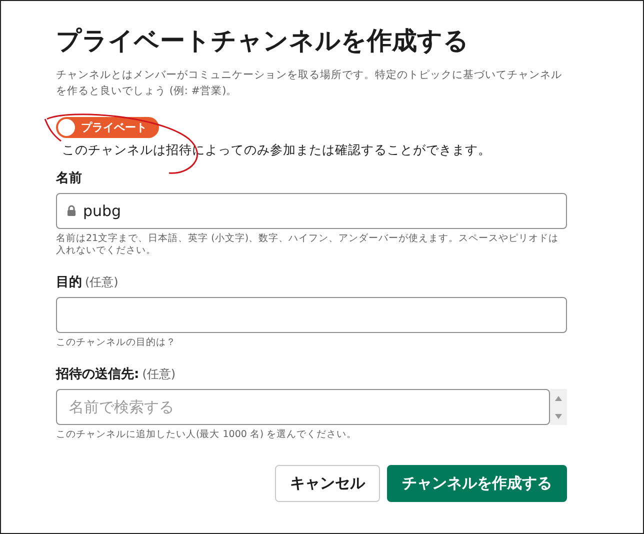  I want to click on purpose-field, so click(311, 315).